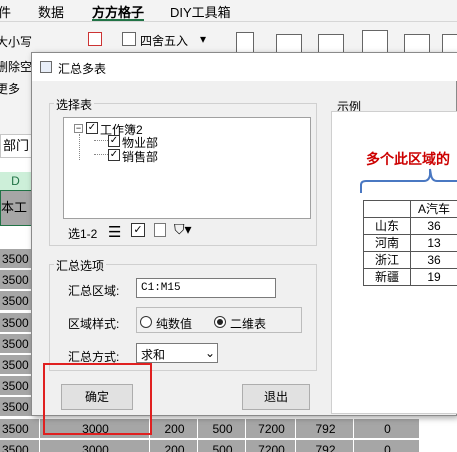  I want to click on sheet-cell: 3000, so click(95, 445).